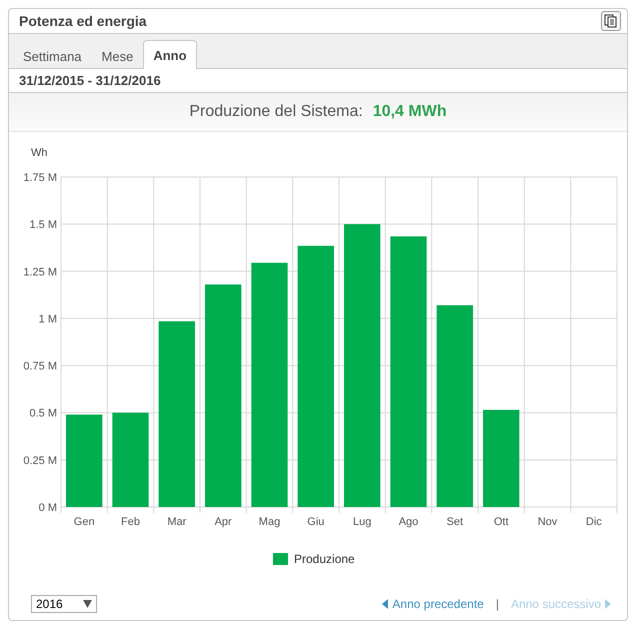  What do you see at coordinates (176, 522) in the screenshot?
I see `tick-label: Mar` at bounding box center [176, 522].